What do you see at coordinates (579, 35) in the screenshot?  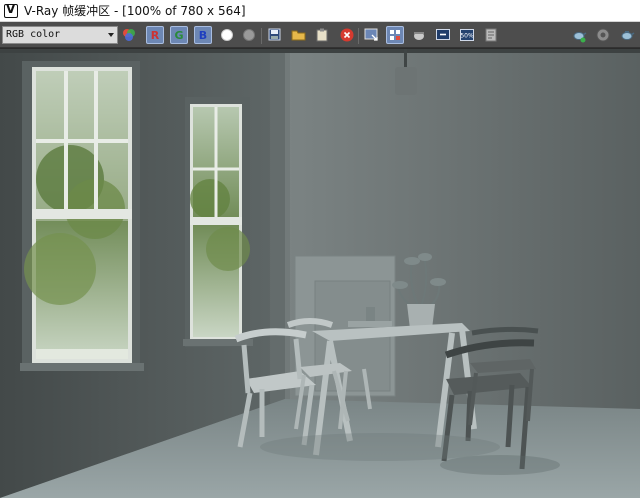 I see `render-teapot-icon` at bounding box center [579, 35].